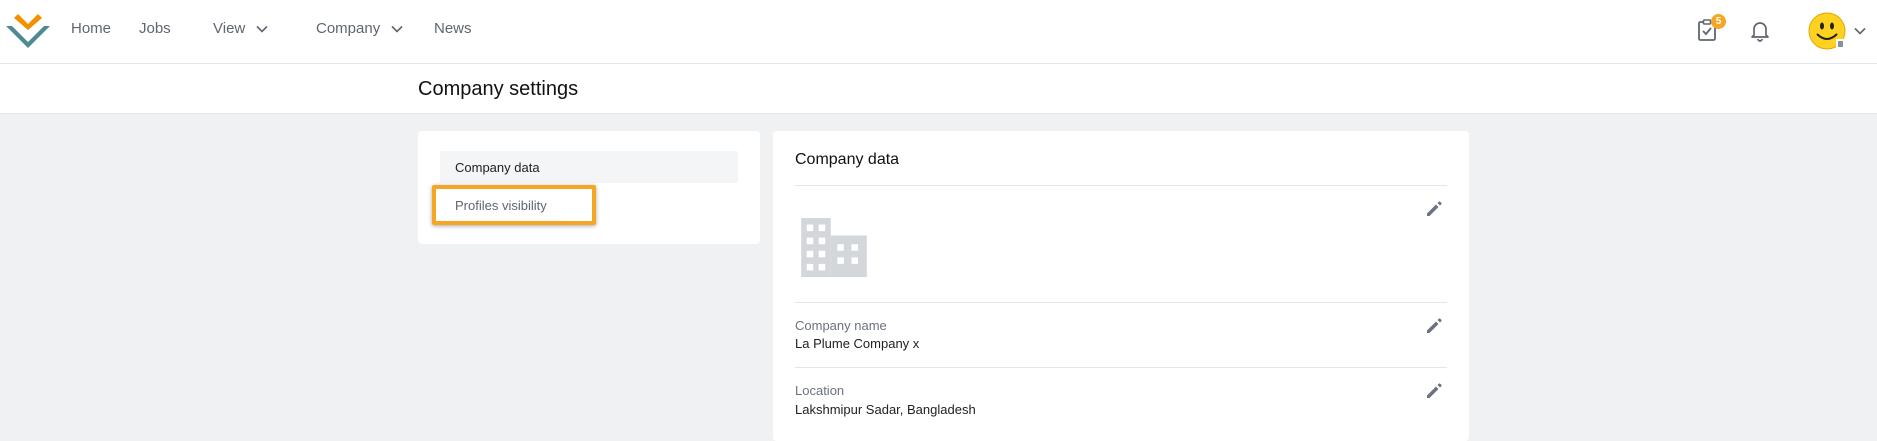  I want to click on location-value: Lakshmipur Sadar, Bangladesh, so click(885, 409).